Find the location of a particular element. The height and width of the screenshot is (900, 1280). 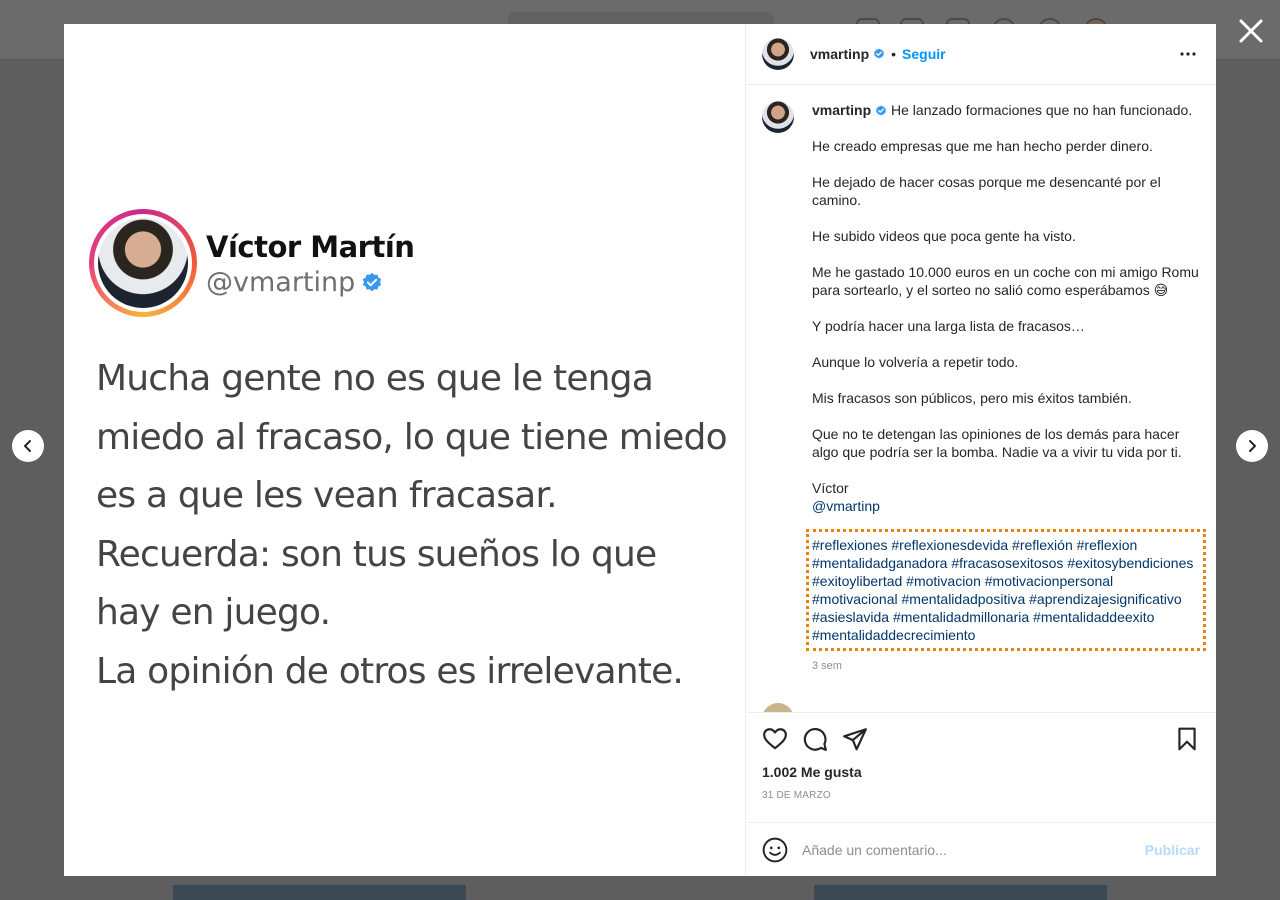

post-header: vmartinp • Seguir is located at coordinates (981, 54).